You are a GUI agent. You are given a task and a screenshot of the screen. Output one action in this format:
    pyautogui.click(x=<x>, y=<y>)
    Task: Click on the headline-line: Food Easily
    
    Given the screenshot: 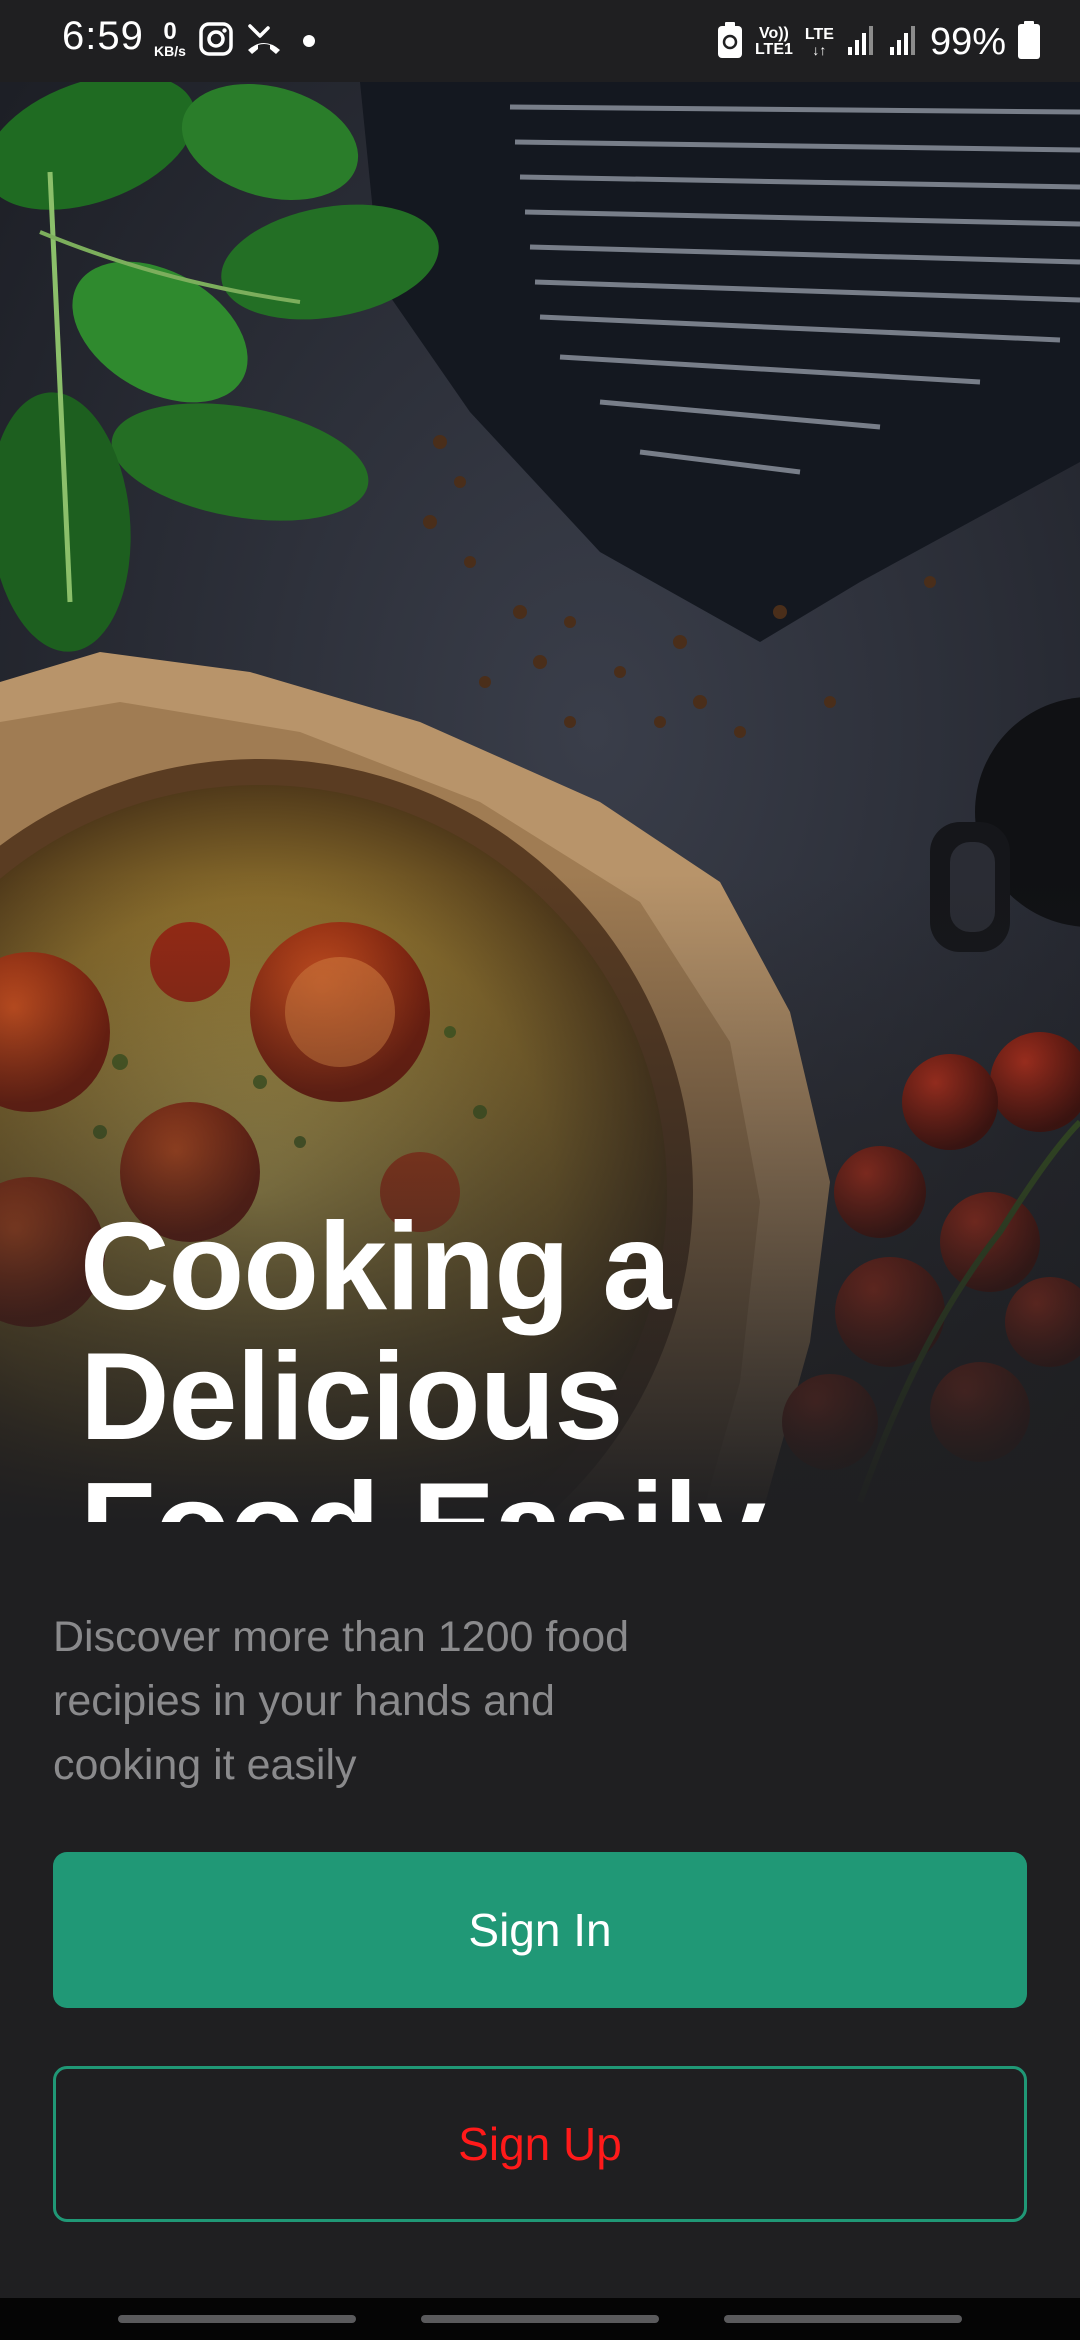 What is the action you would take?
    pyautogui.click(x=530, y=1492)
    